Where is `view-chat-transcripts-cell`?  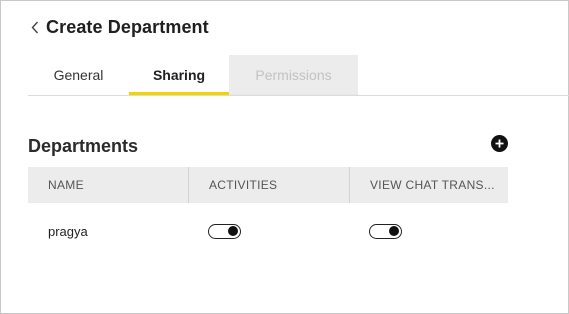 view-chat-transcripts-cell is located at coordinates (428, 231).